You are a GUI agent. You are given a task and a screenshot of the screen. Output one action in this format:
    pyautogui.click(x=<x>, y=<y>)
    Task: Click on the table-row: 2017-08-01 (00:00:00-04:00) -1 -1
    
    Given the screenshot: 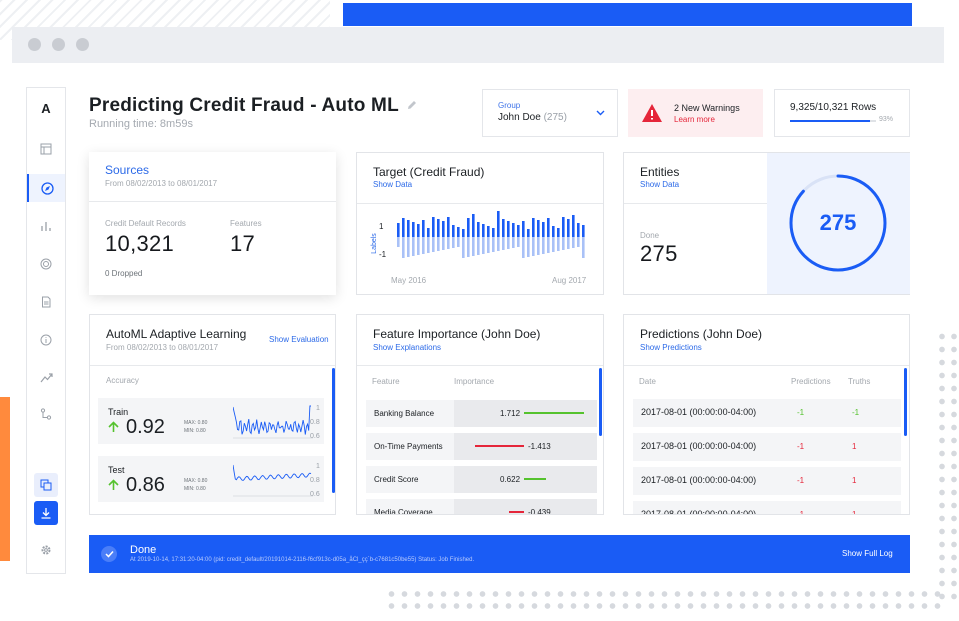 What is the action you would take?
    pyautogui.click(x=767, y=413)
    